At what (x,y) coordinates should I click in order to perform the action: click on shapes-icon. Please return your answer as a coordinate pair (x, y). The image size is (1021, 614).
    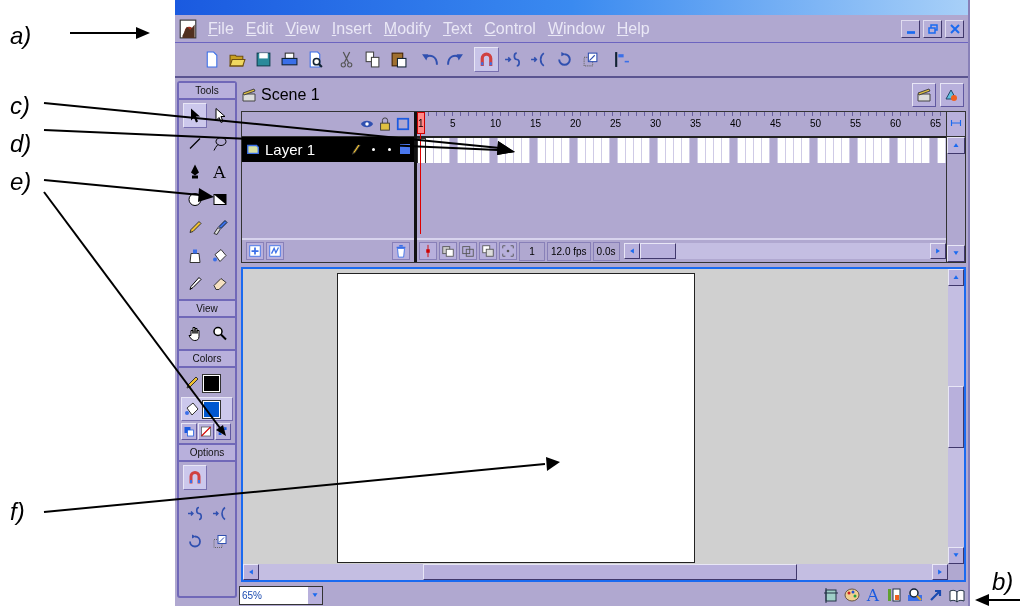
    Looking at the image, I should click on (952, 95).